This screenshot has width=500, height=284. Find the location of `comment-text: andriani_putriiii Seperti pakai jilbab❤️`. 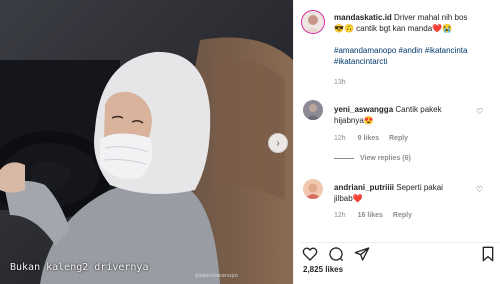

comment-text: andriani_putriiii Seperti pakai jilbab❤️ is located at coordinates (404, 193).